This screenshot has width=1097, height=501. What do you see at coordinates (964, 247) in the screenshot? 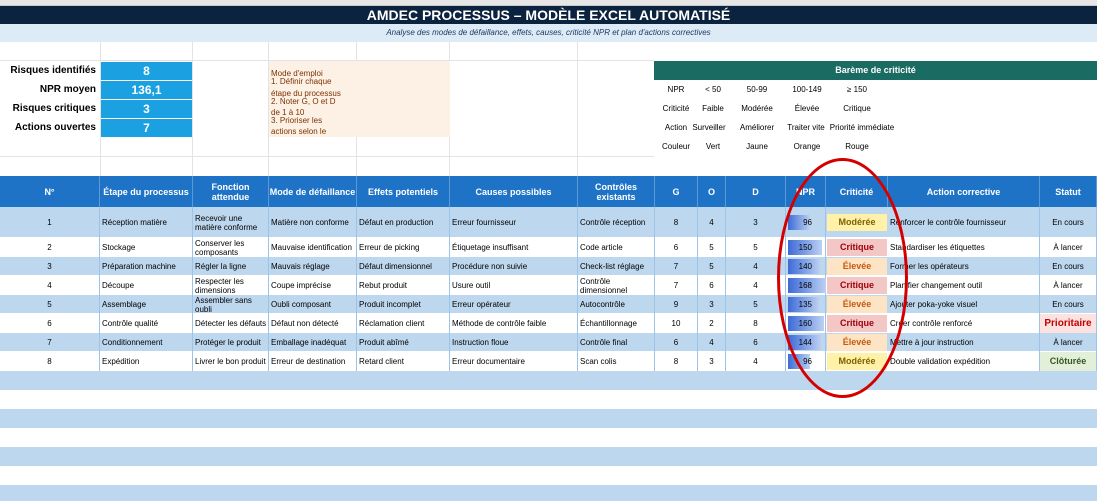
I see `cell-action: Standardiser les étiquettes` at bounding box center [964, 247].